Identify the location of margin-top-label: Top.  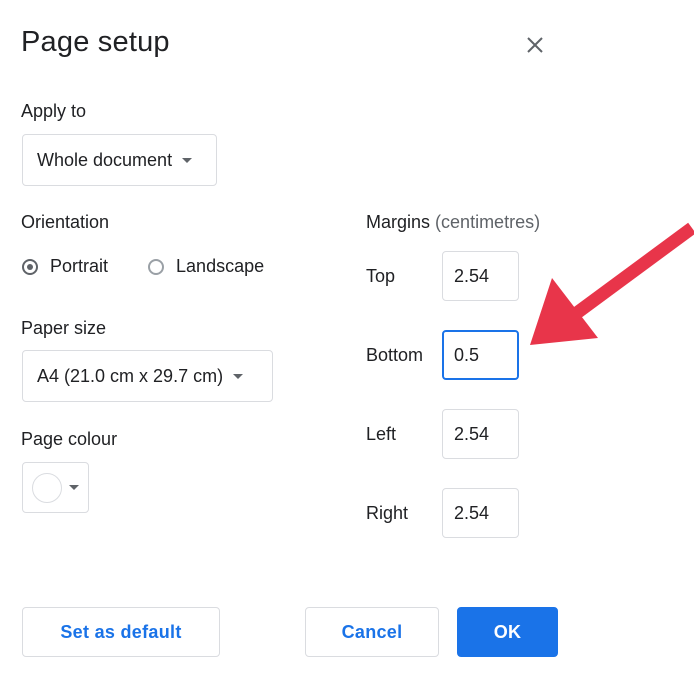
(381, 275).